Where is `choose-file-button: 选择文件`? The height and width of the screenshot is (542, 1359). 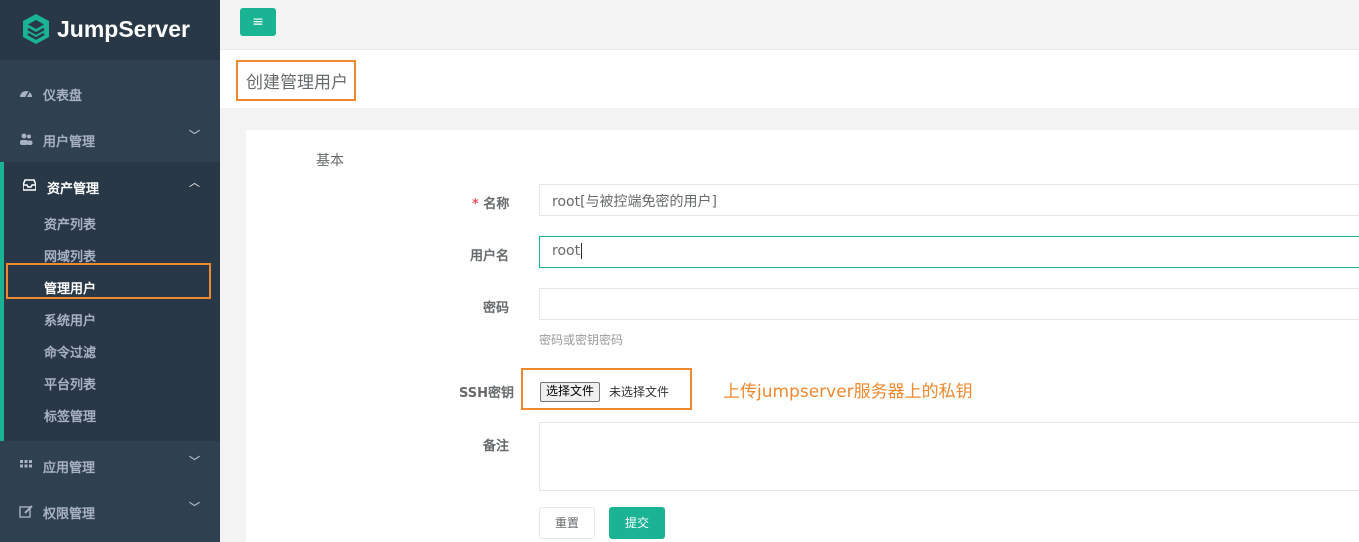 choose-file-button: 选择文件 is located at coordinates (570, 392).